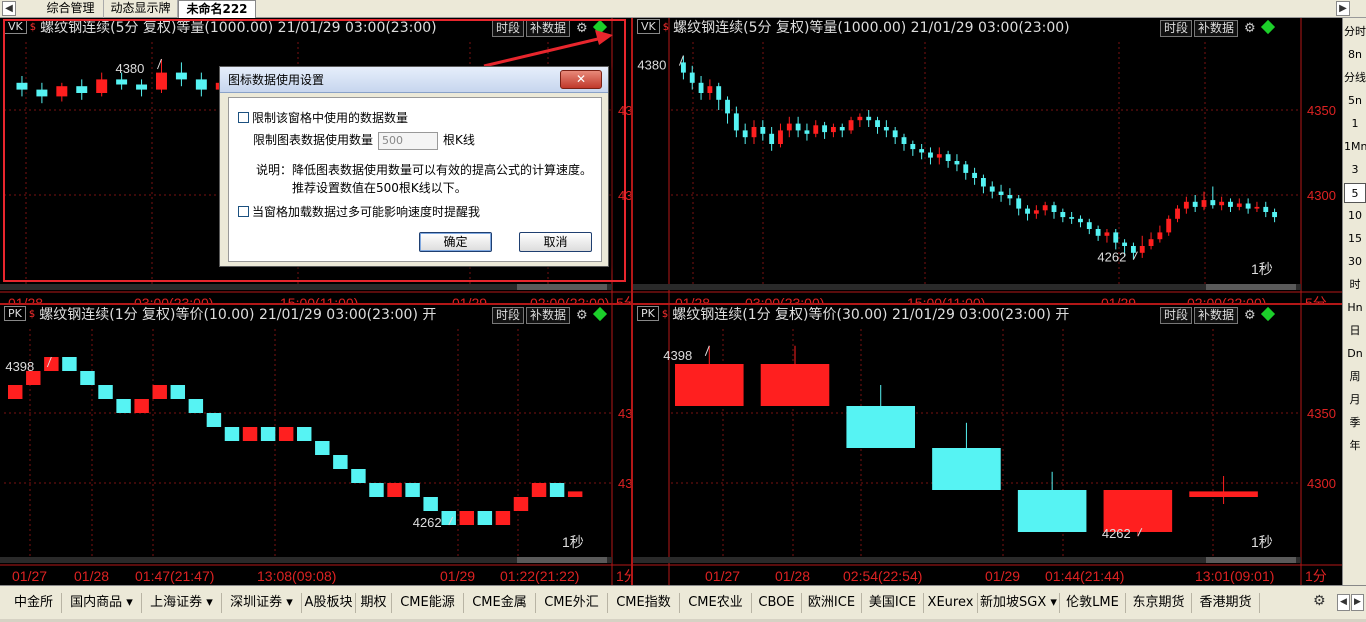  Describe the element at coordinates (374, 603) in the screenshot. I see `market-tab: 期权` at that location.